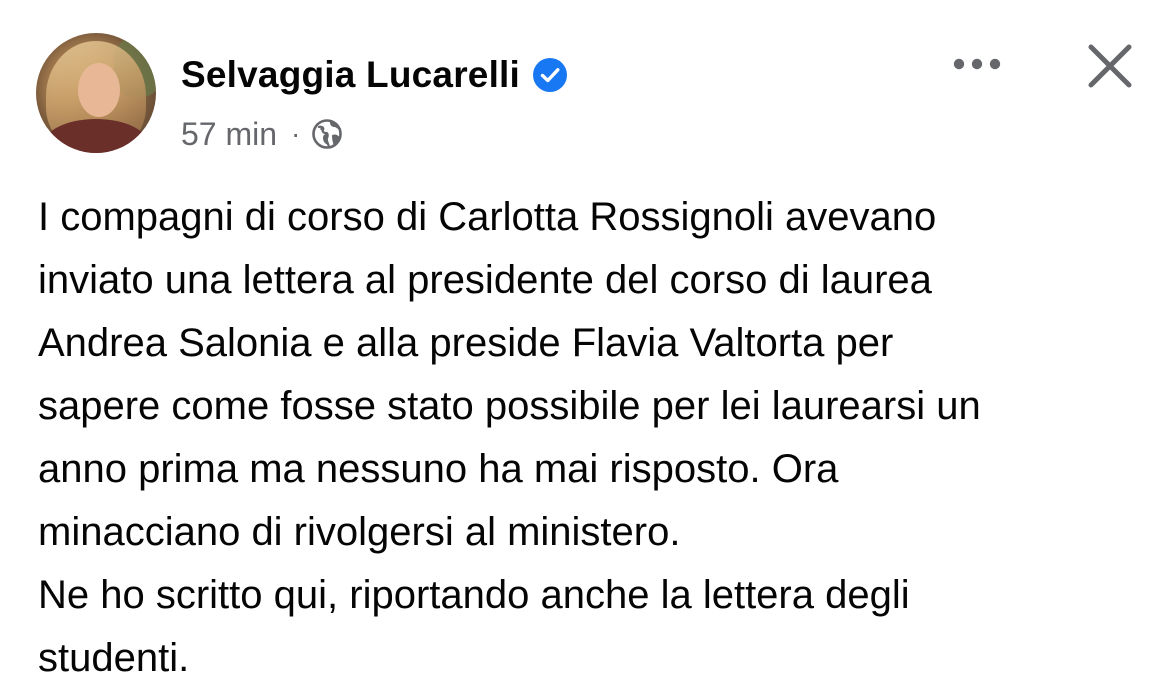  Describe the element at coordinates (327, 134) in the screenshot. I see `globe-icon` at that location.